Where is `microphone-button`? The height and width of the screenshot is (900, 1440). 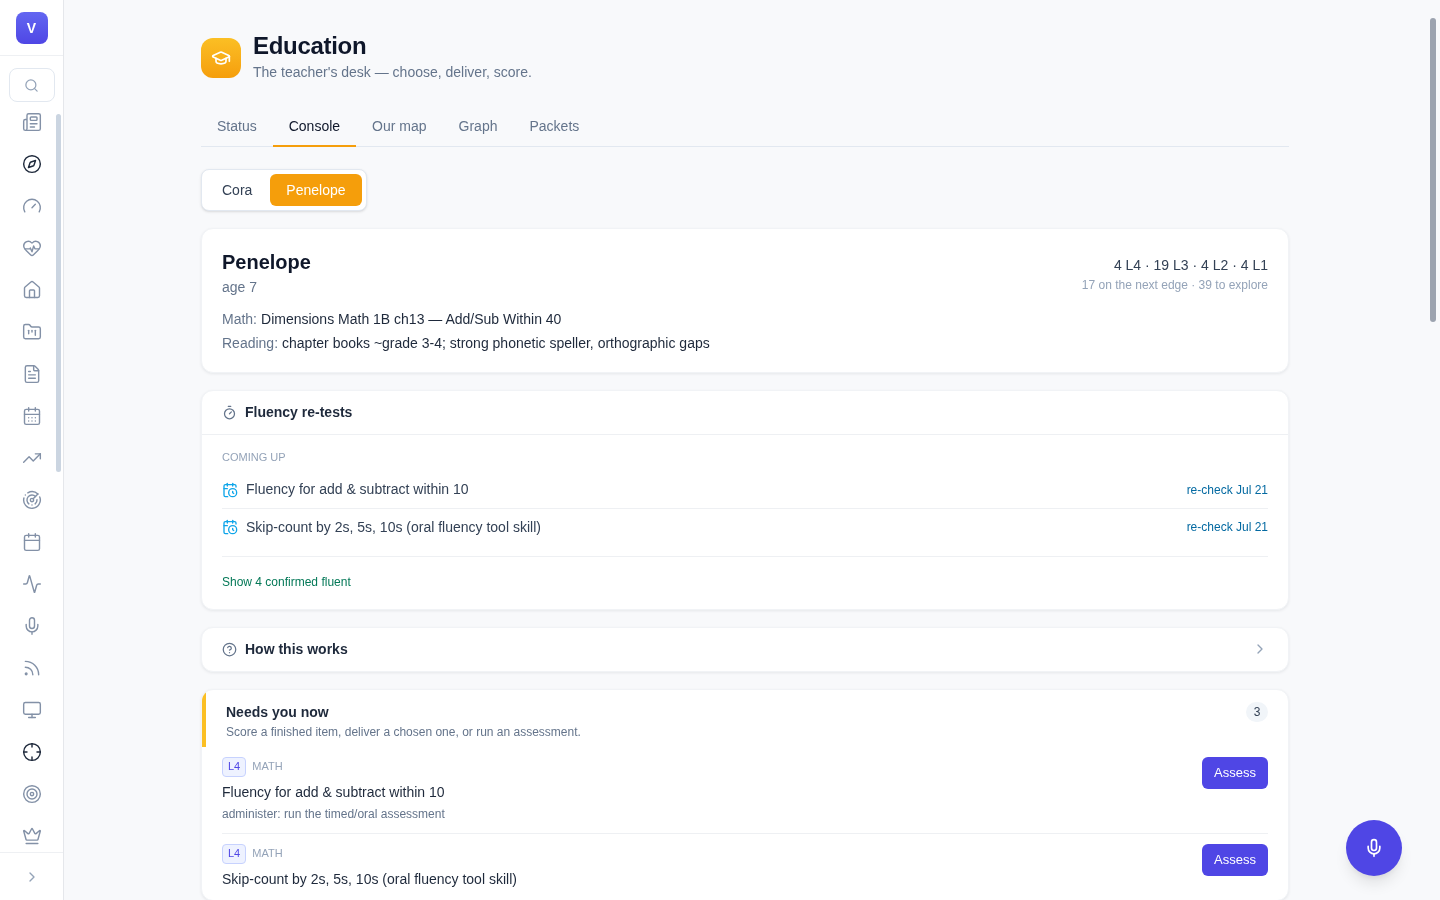
microphone-button is located at coordinates (1374, 848).